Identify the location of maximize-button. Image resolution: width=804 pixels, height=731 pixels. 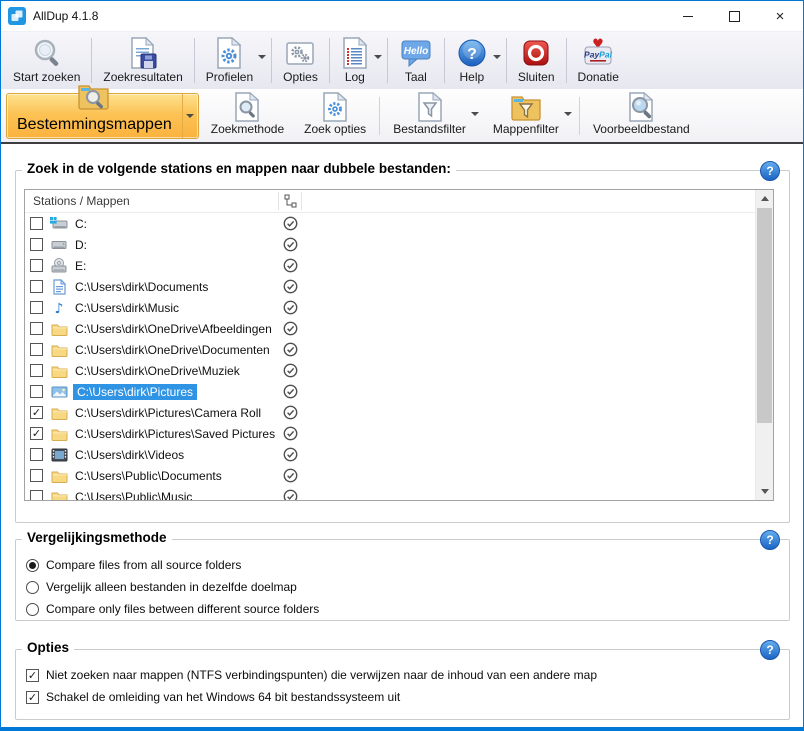
(734, 16).